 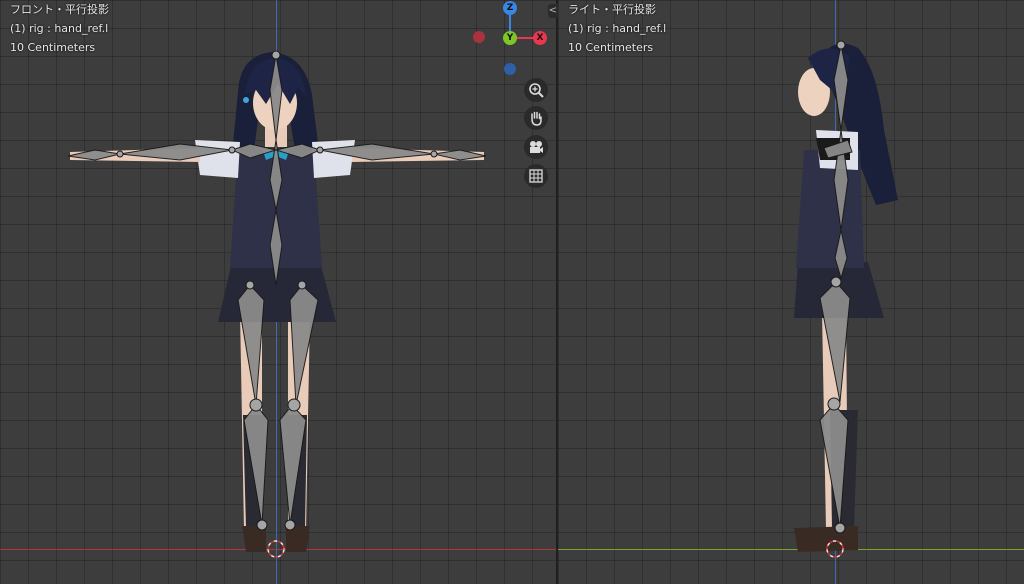 I want to click on ortho-toggle-button, so click(x=536, y=176).